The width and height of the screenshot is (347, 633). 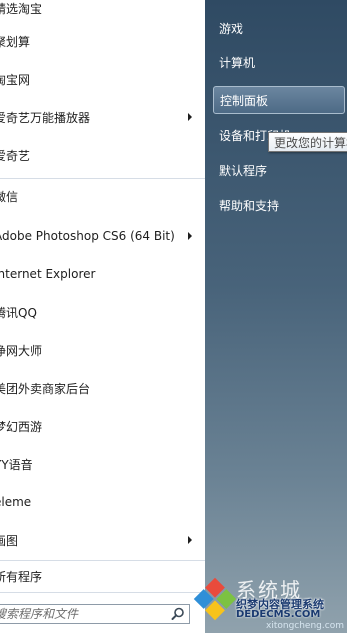 I want to click on program-item: 美团外卖商家后台, so click(x=102, y=388).